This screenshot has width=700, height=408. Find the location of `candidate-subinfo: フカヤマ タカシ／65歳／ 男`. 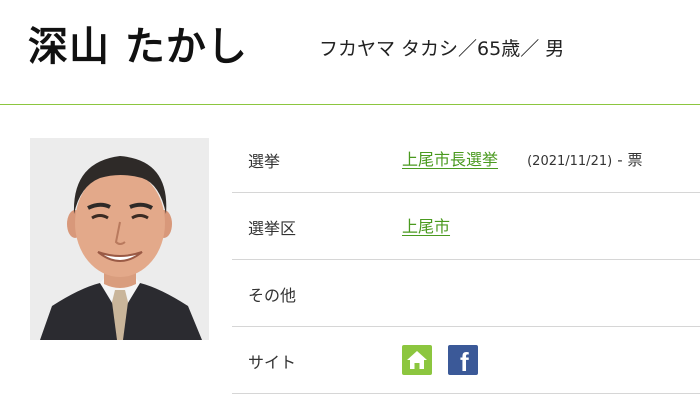

candidate-subinfo: フカヤマ タカシ／65歳／ 男 is located at coordinates (442, 49).